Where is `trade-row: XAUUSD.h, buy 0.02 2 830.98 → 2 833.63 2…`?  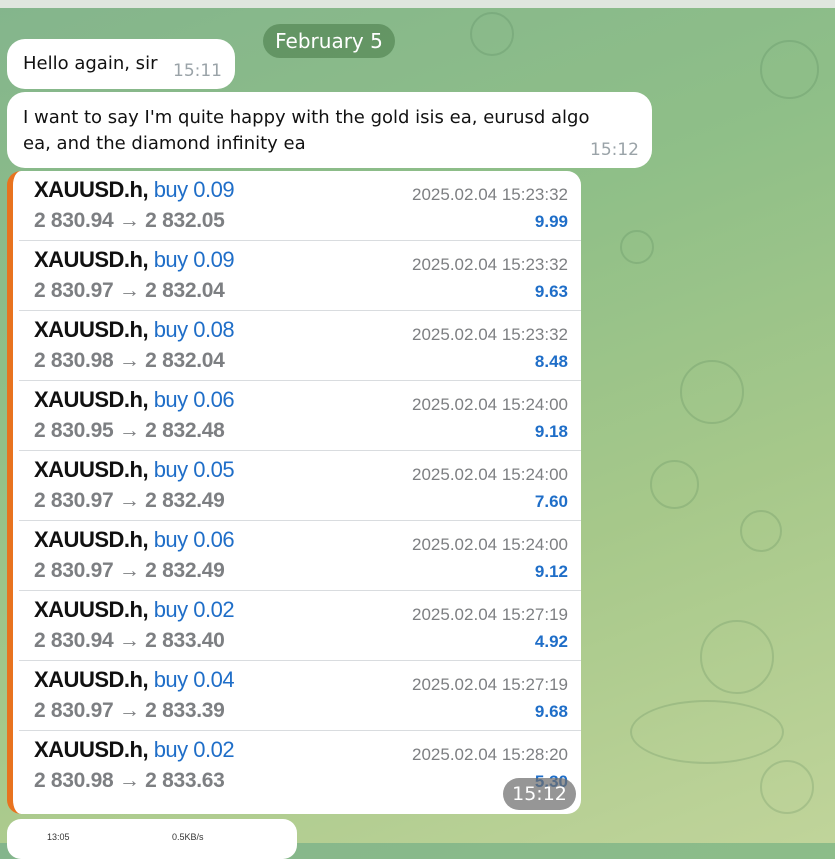
trade-row: XAUUSD.h, buy 0.02 2 830.98 → 2 833.63 2… is located at coordinates (300, 766).